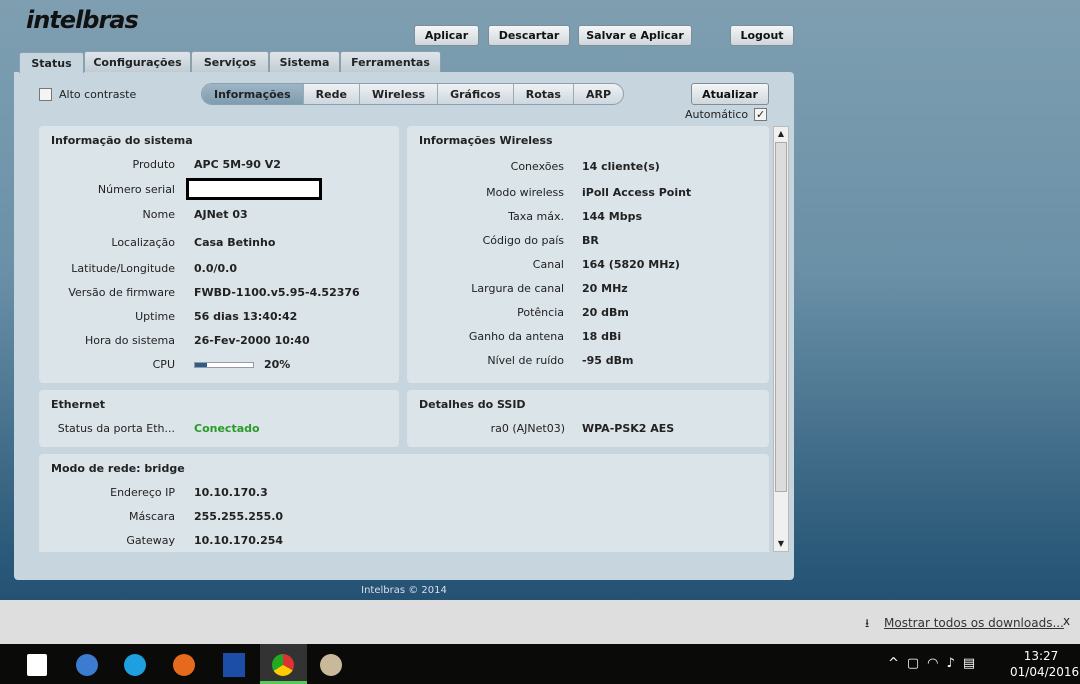 The image size is (1080, 684). What do you see at coordinates (304, 61) in the screenshot?
I see `tab-sistema: Sistema` at bounding box center [304, 61].